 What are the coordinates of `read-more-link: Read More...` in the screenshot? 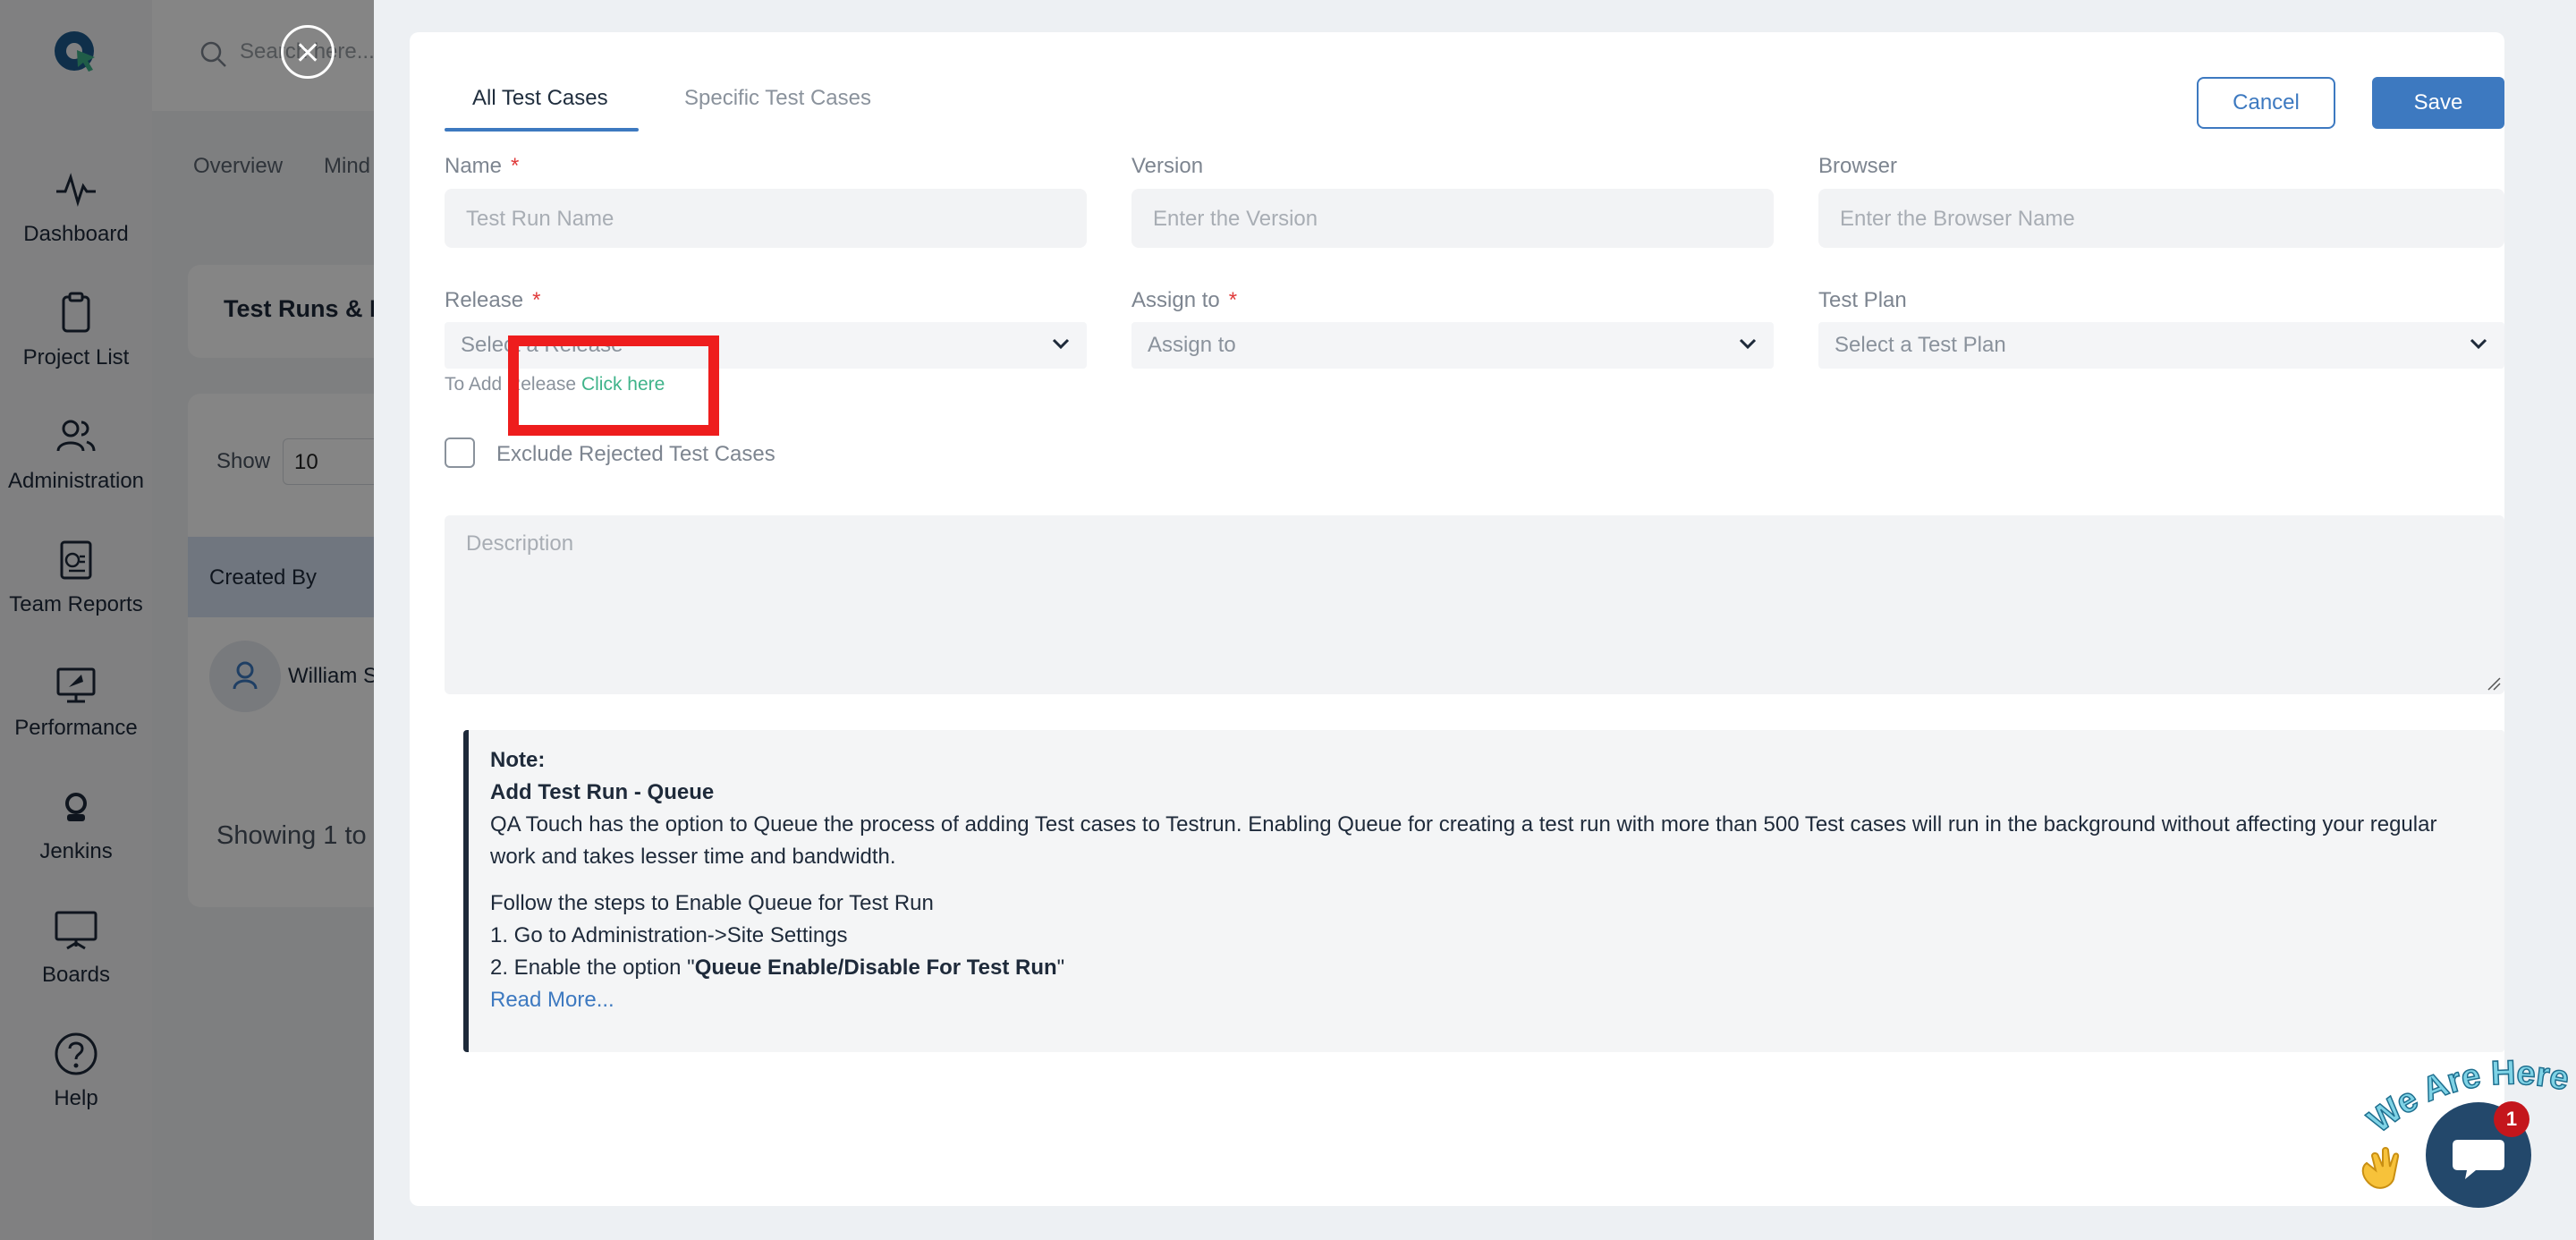 It's located at (552, 1000).